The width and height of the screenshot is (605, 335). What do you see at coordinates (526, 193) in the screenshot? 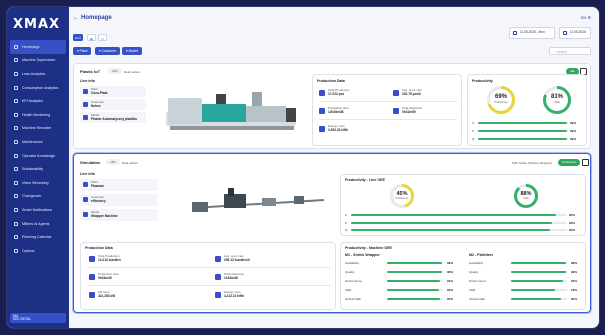
I see `gauge-value: 88%` at bounding box center [526, 193].